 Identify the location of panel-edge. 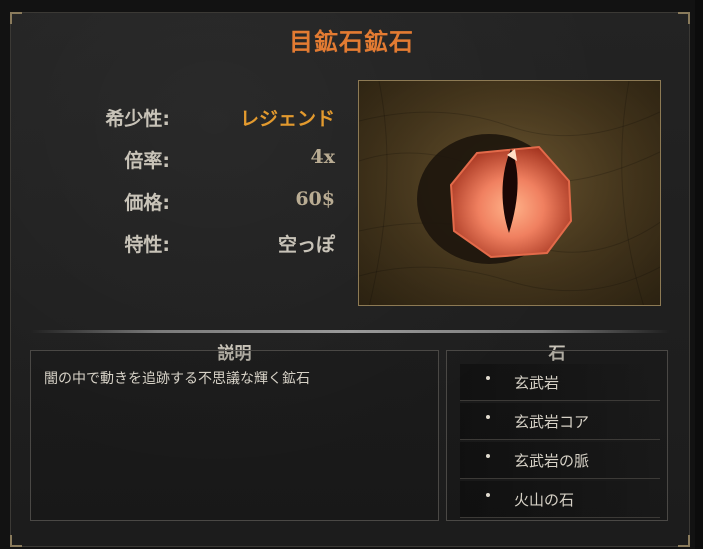
(699, 274).